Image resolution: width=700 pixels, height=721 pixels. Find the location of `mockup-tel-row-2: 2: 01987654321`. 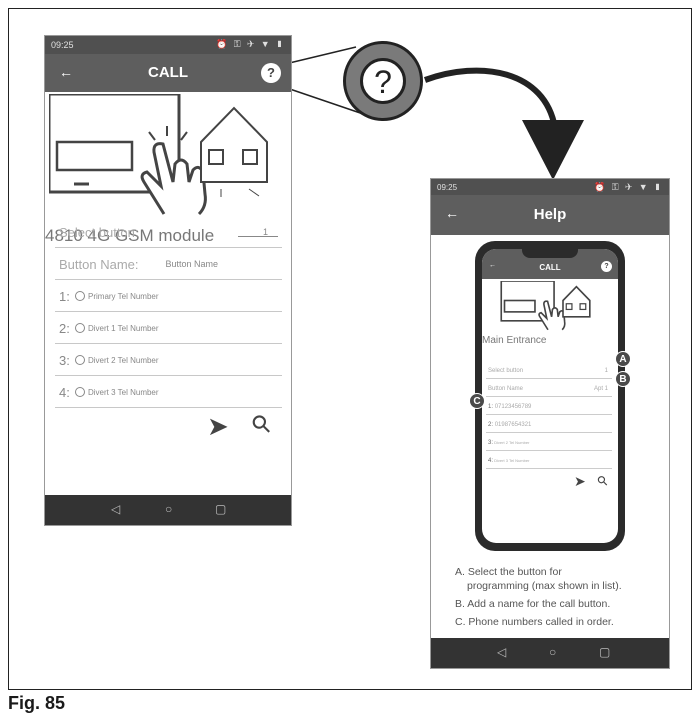

mockup-tel-row-2: 2: 01987654321 is located at coordinates (549, 424).